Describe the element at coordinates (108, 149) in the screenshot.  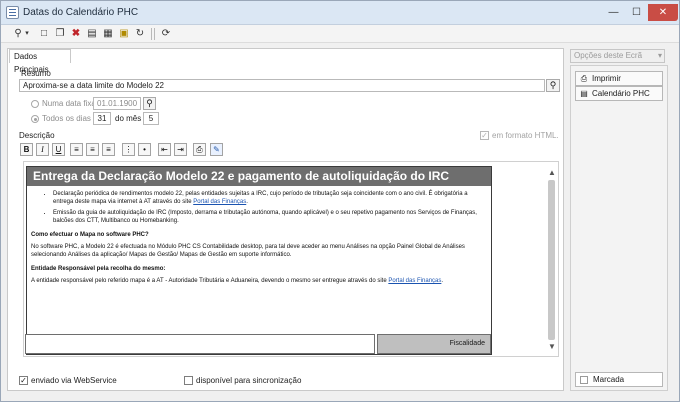
I see `align-right-icon: ≡` at that location.